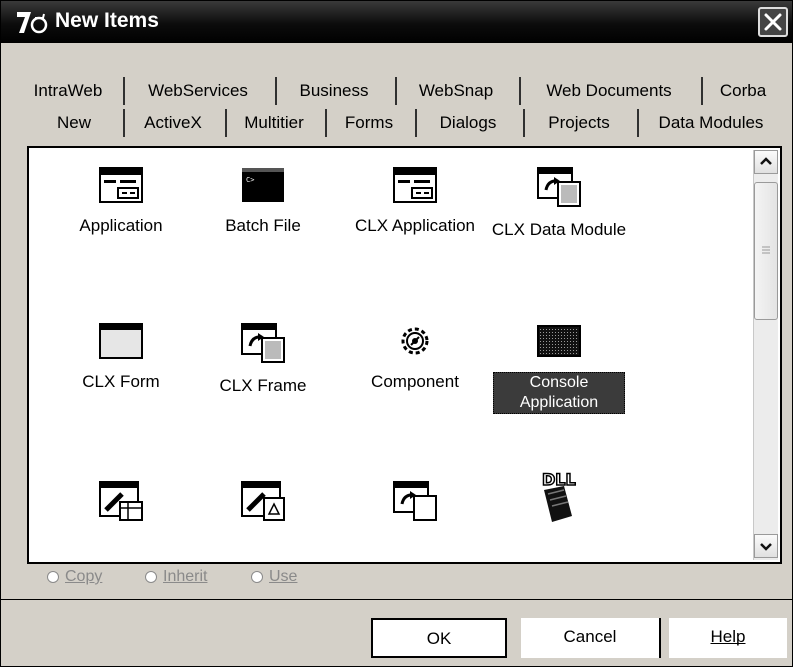 This screenshot has height=667, width=793. What do you see at coordinates (439, 638) in the screenshot?
I see `ok-button: OK` at bounding box center [439, 638].